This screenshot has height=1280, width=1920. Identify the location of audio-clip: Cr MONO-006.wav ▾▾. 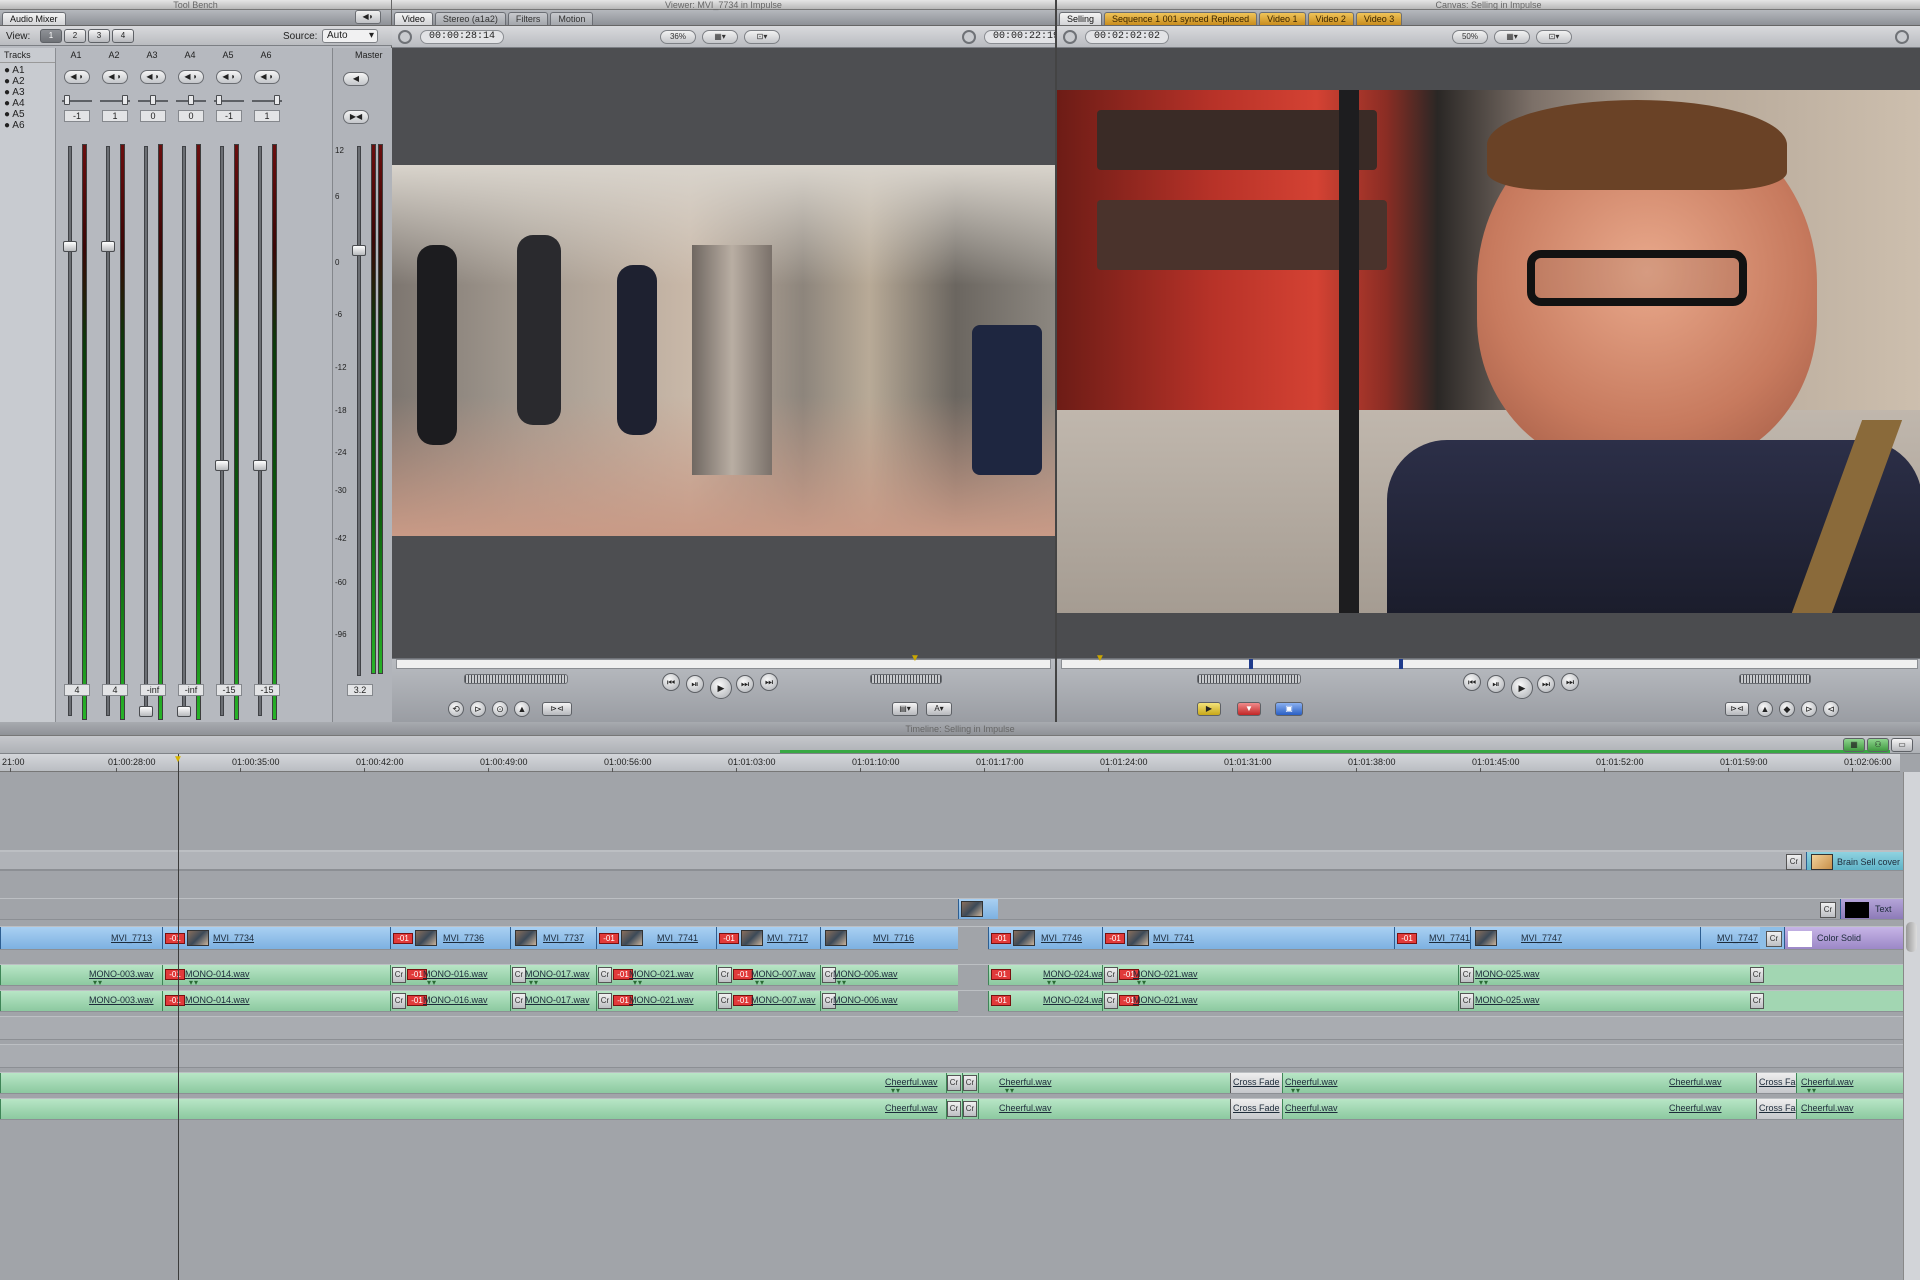
(889, 975).